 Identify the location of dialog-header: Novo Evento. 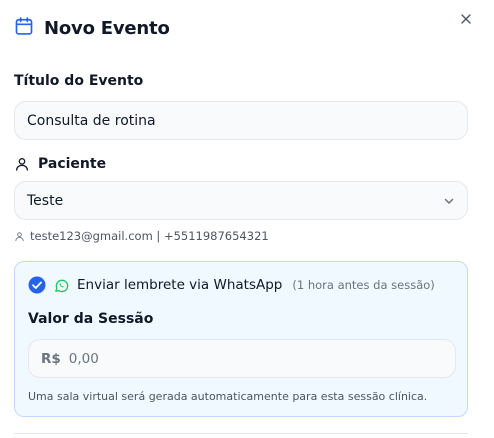
(92, 28).